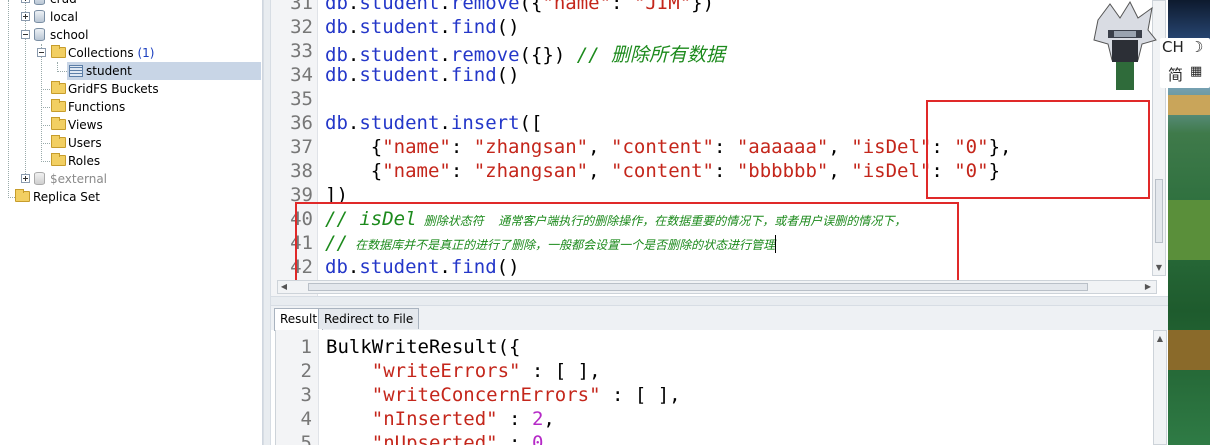 This screenshot has height=445, width=1210. I want to click on line-number: 38, so click(301, 171).